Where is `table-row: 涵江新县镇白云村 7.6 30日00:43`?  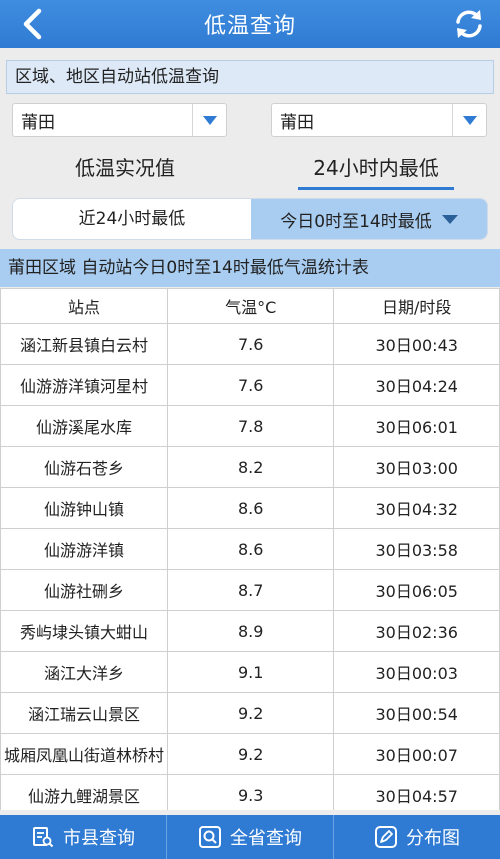 table-row: 涵江新县镇白云村 7.6 30日00:43 is located at coordinates (250, 344).